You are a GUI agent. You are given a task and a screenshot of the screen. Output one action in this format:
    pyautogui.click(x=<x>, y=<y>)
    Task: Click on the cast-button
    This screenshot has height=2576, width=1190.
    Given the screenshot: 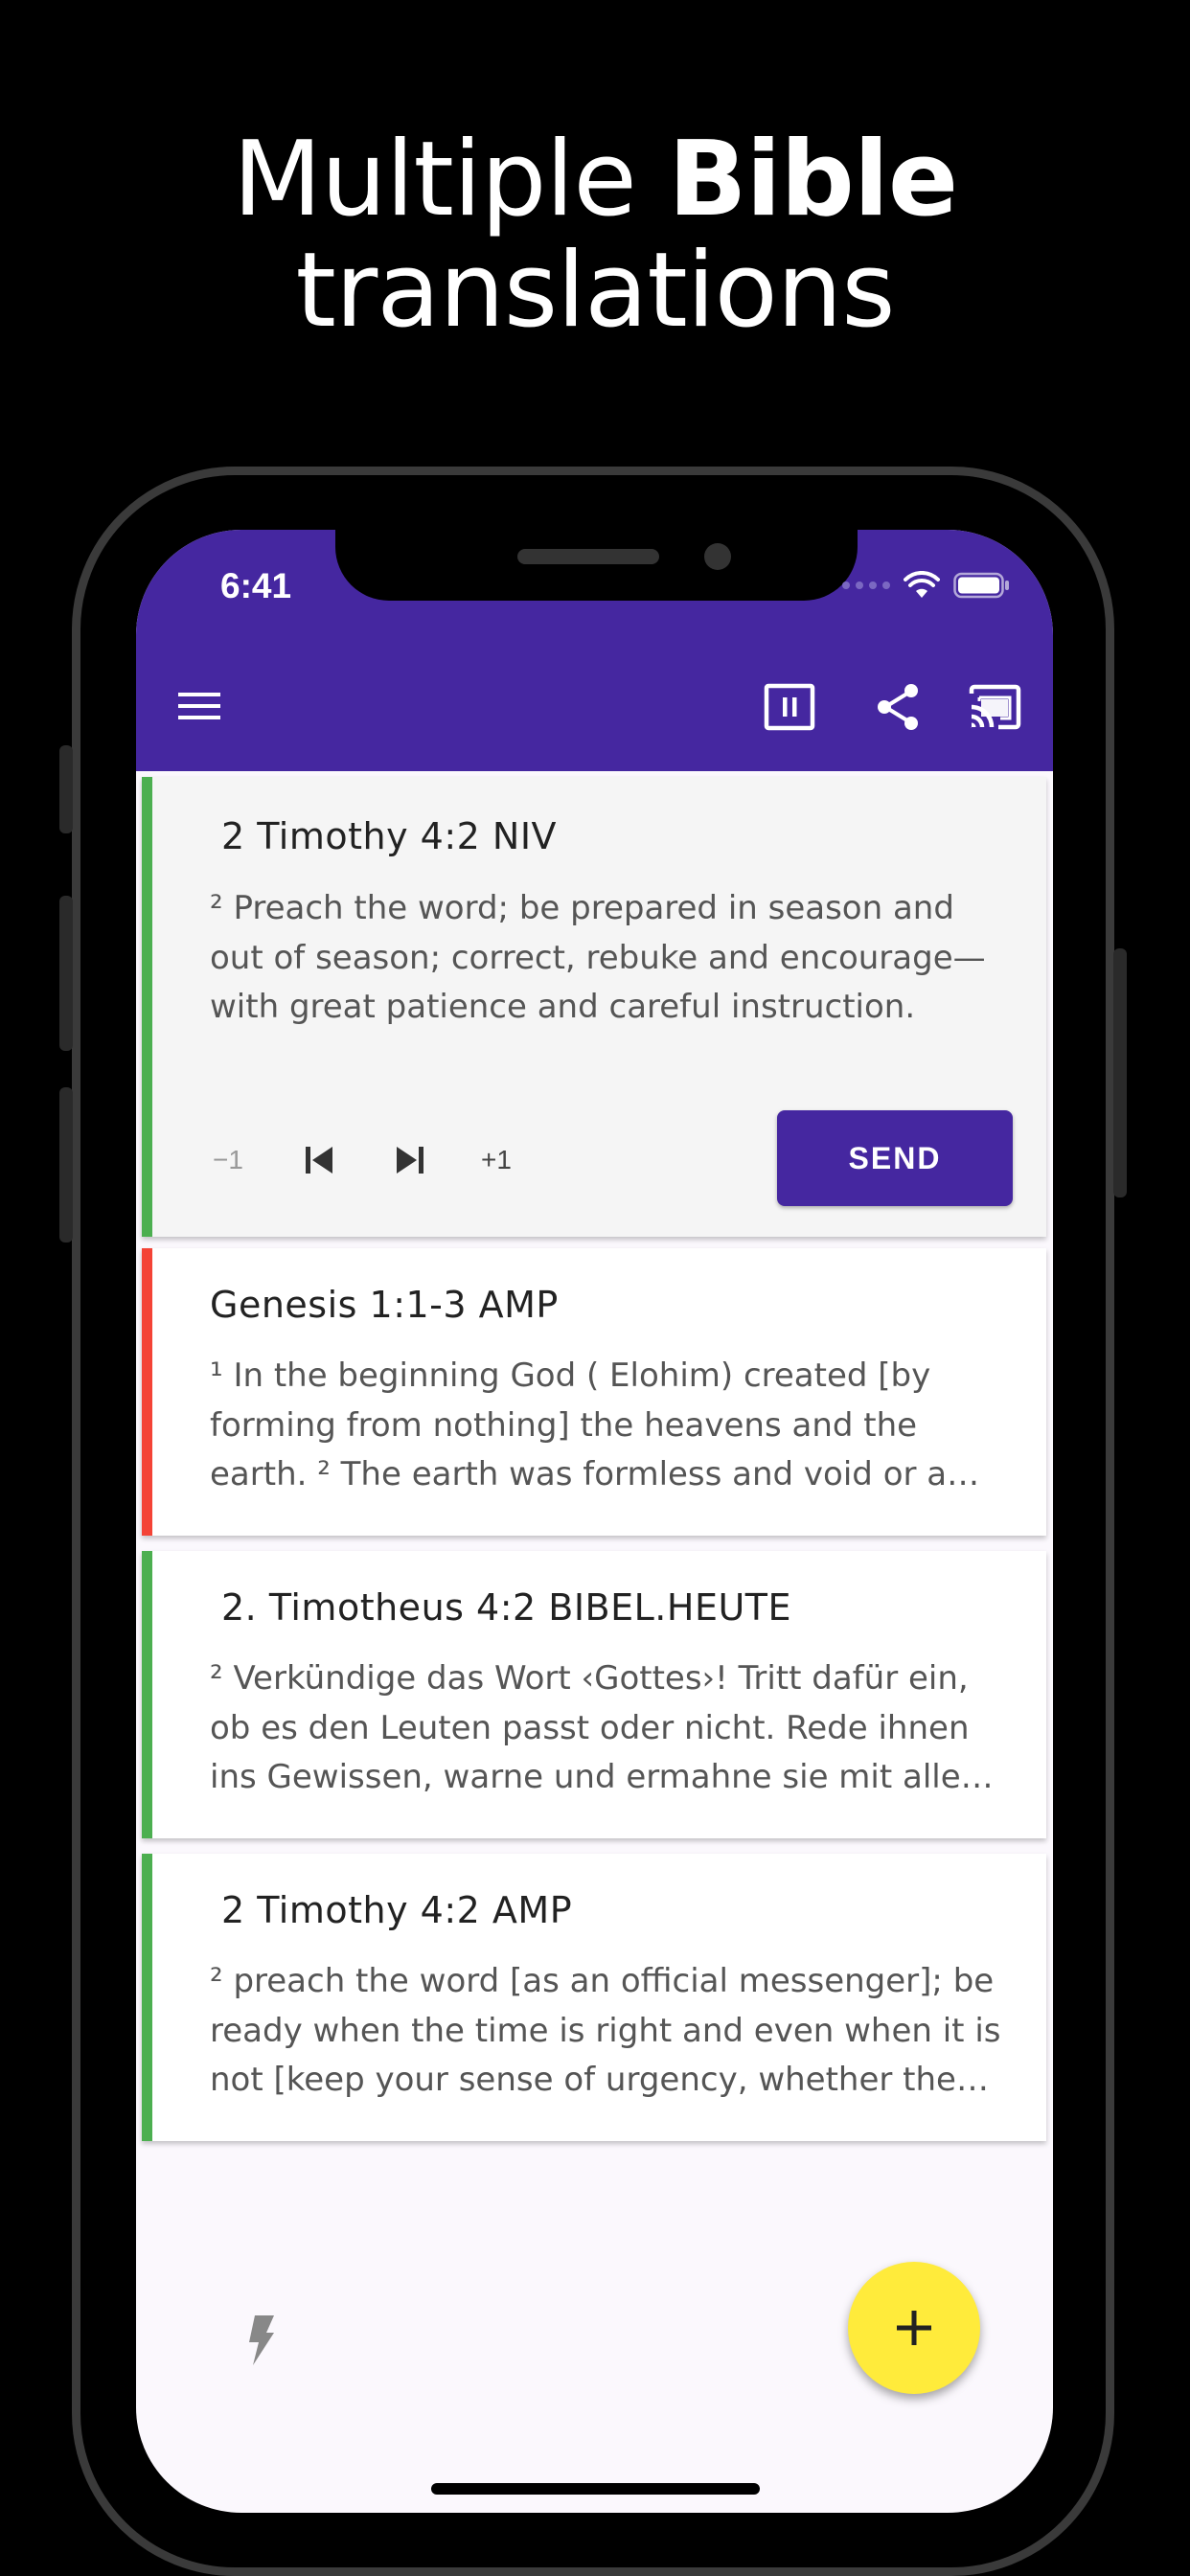 What is the action you would take?
    pyautogui.click(x=995, y=707)
    